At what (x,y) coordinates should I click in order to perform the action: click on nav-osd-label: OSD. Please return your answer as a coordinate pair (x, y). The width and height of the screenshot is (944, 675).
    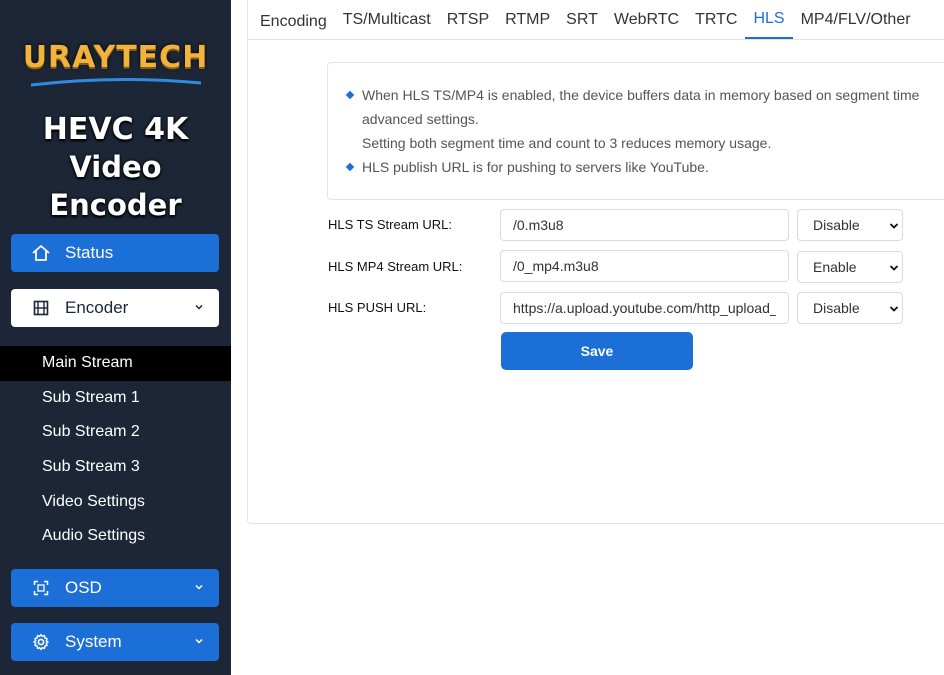
    Looking at the image, I should click on (83, 587).